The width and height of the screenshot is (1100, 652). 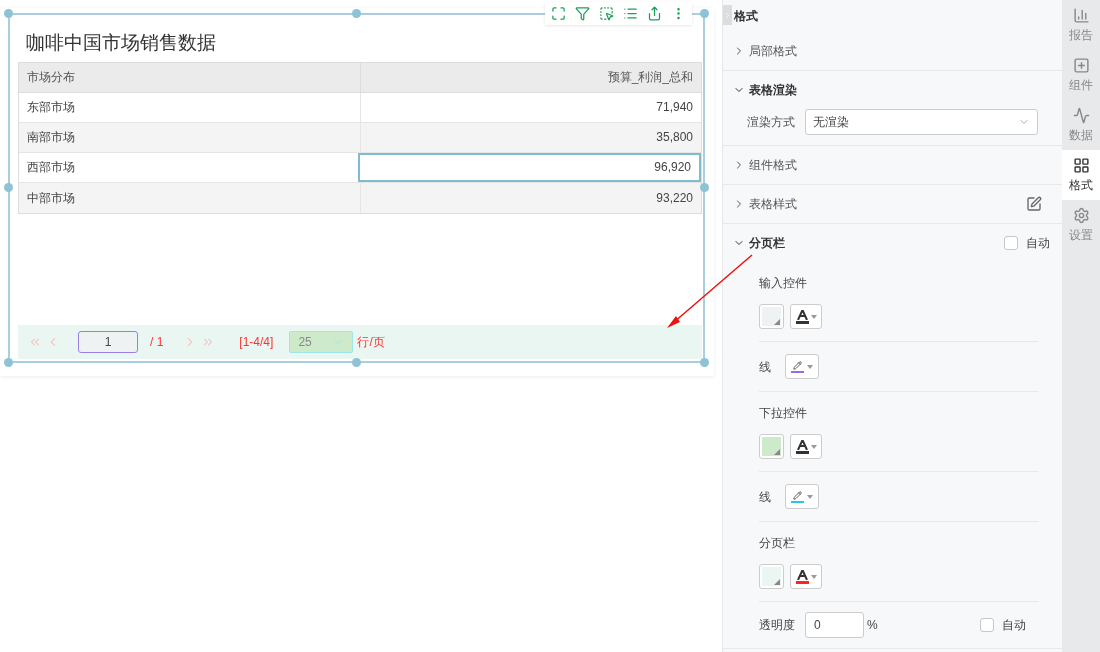 I want to click on section-header: 组件格式, so click(x=765, y=165).